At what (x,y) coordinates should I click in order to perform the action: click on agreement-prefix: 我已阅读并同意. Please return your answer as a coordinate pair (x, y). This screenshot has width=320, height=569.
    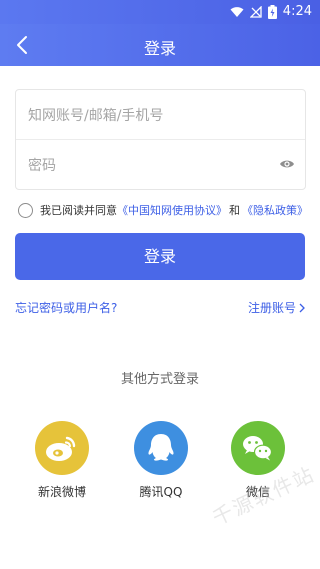
    Looking at the image, I should click on (78, 210).